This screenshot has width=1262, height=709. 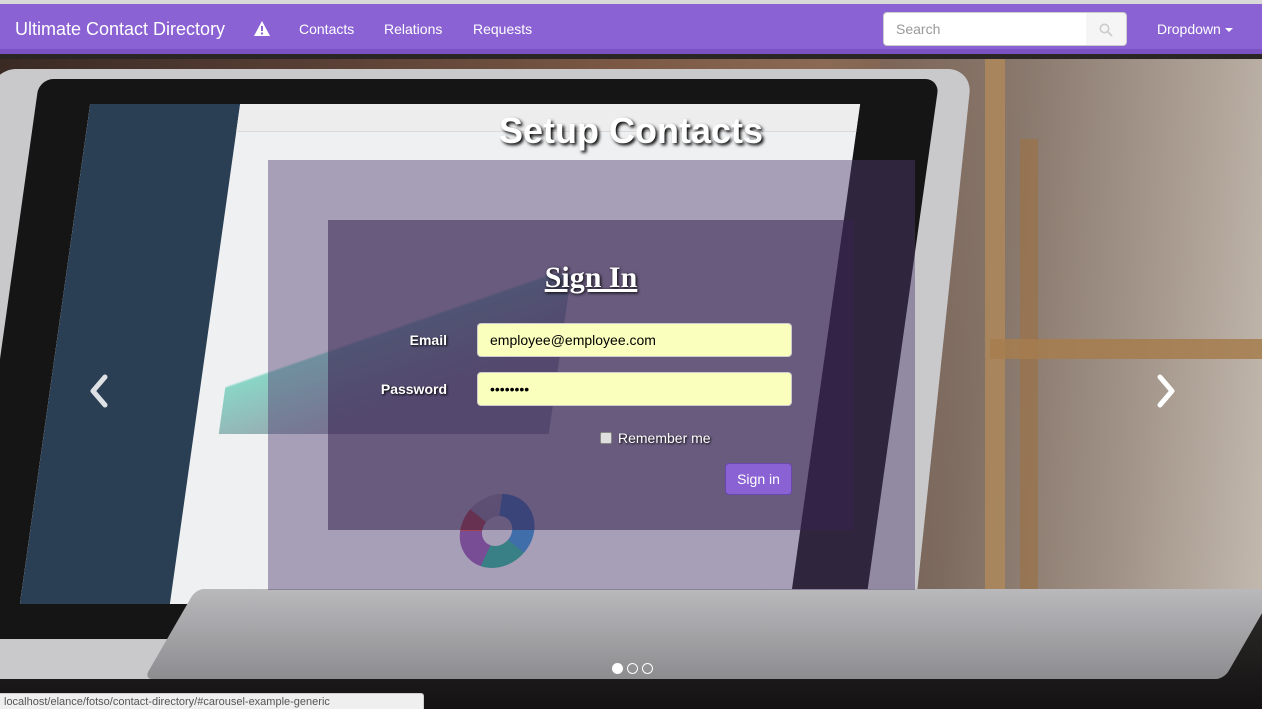 I want to click on nav-contacts: Contacts, so click(x=326, y=29).